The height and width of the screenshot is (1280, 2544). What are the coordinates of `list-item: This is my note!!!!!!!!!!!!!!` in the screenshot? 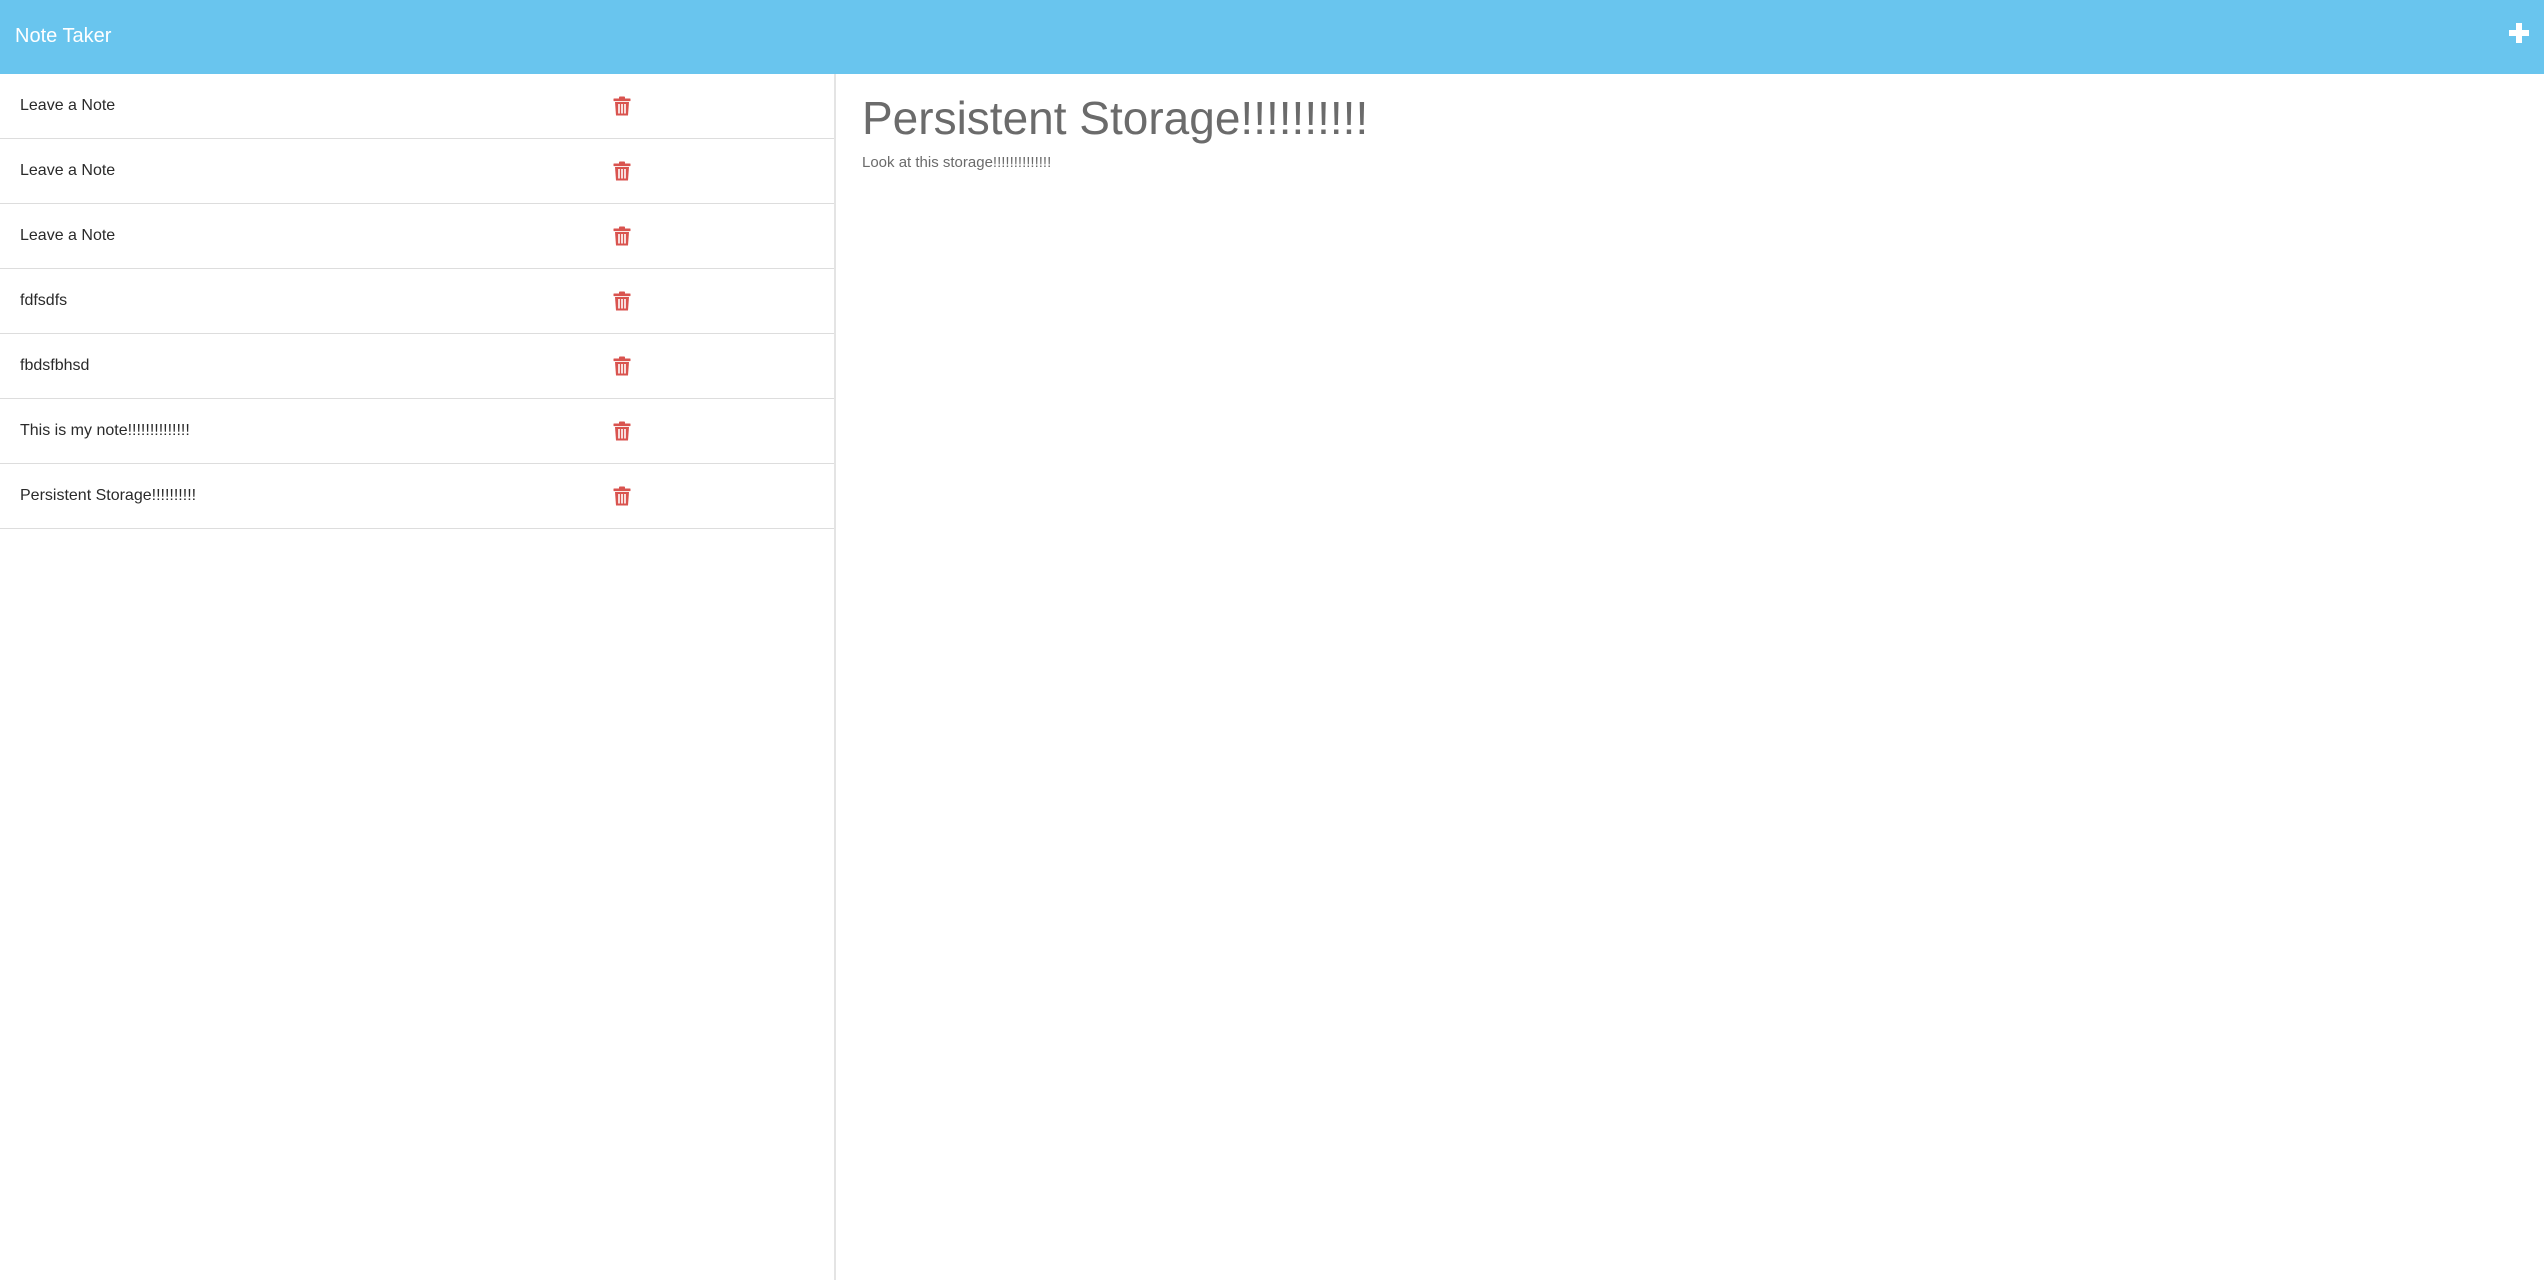 It's located at (417, 431).